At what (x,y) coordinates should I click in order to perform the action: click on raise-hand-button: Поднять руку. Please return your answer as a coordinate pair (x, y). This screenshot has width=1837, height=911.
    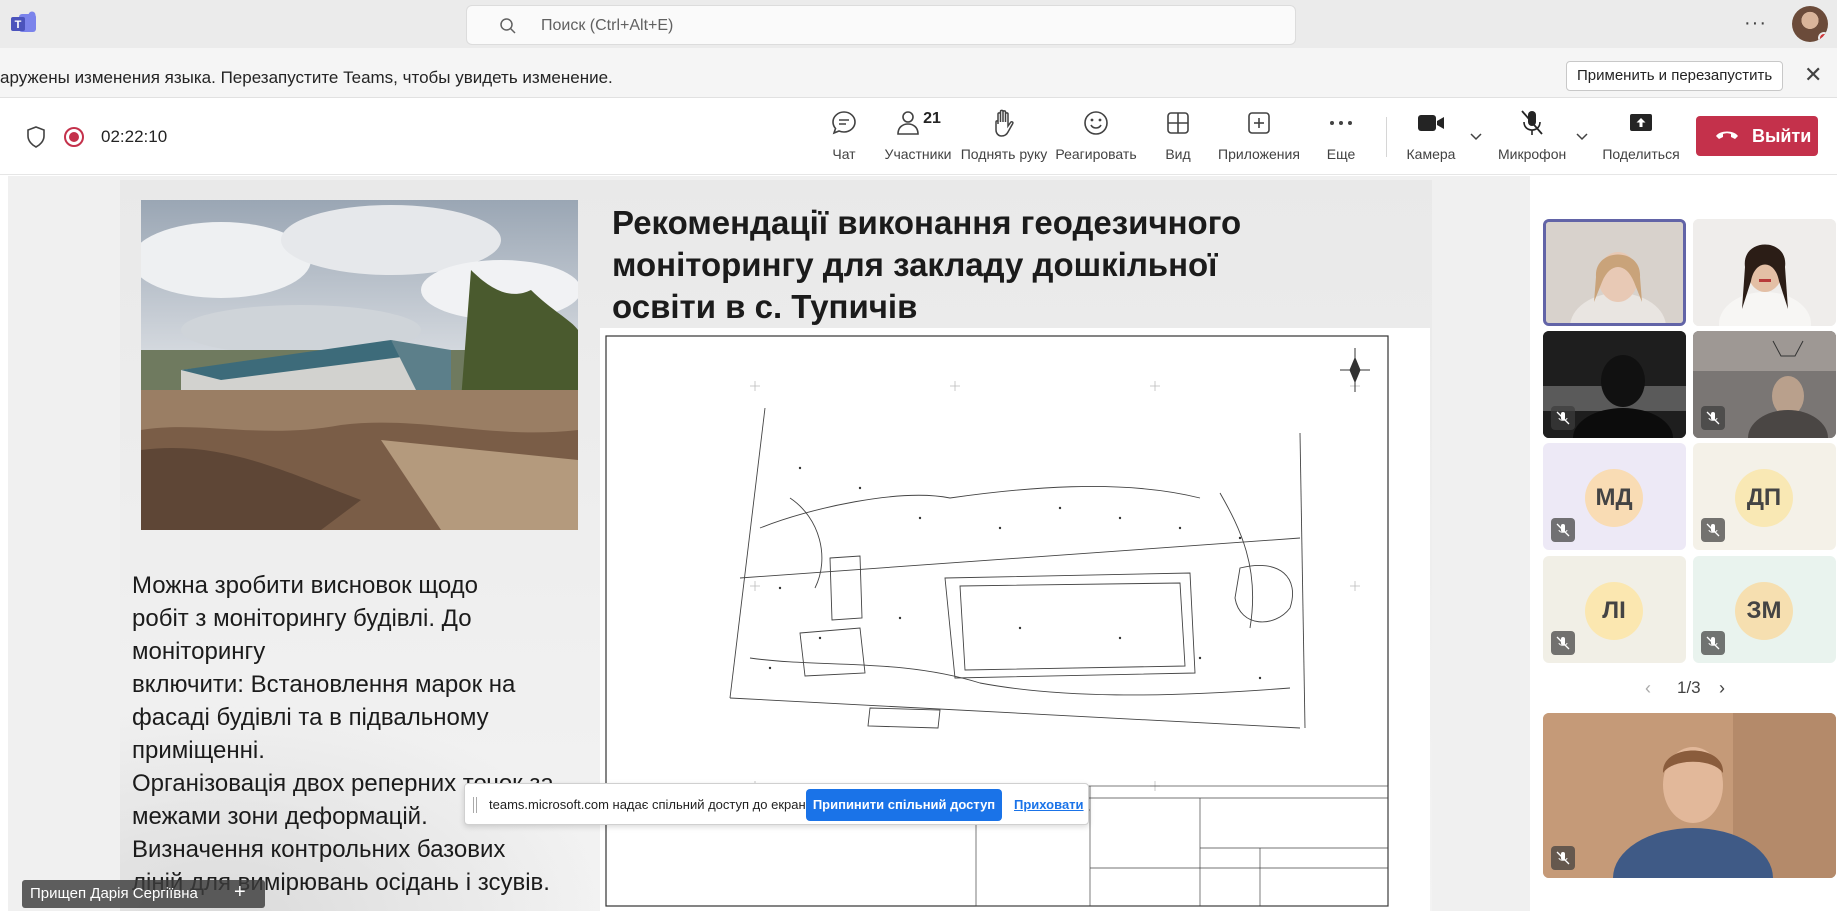
    Looking at the image, I should click on (1004, 134).